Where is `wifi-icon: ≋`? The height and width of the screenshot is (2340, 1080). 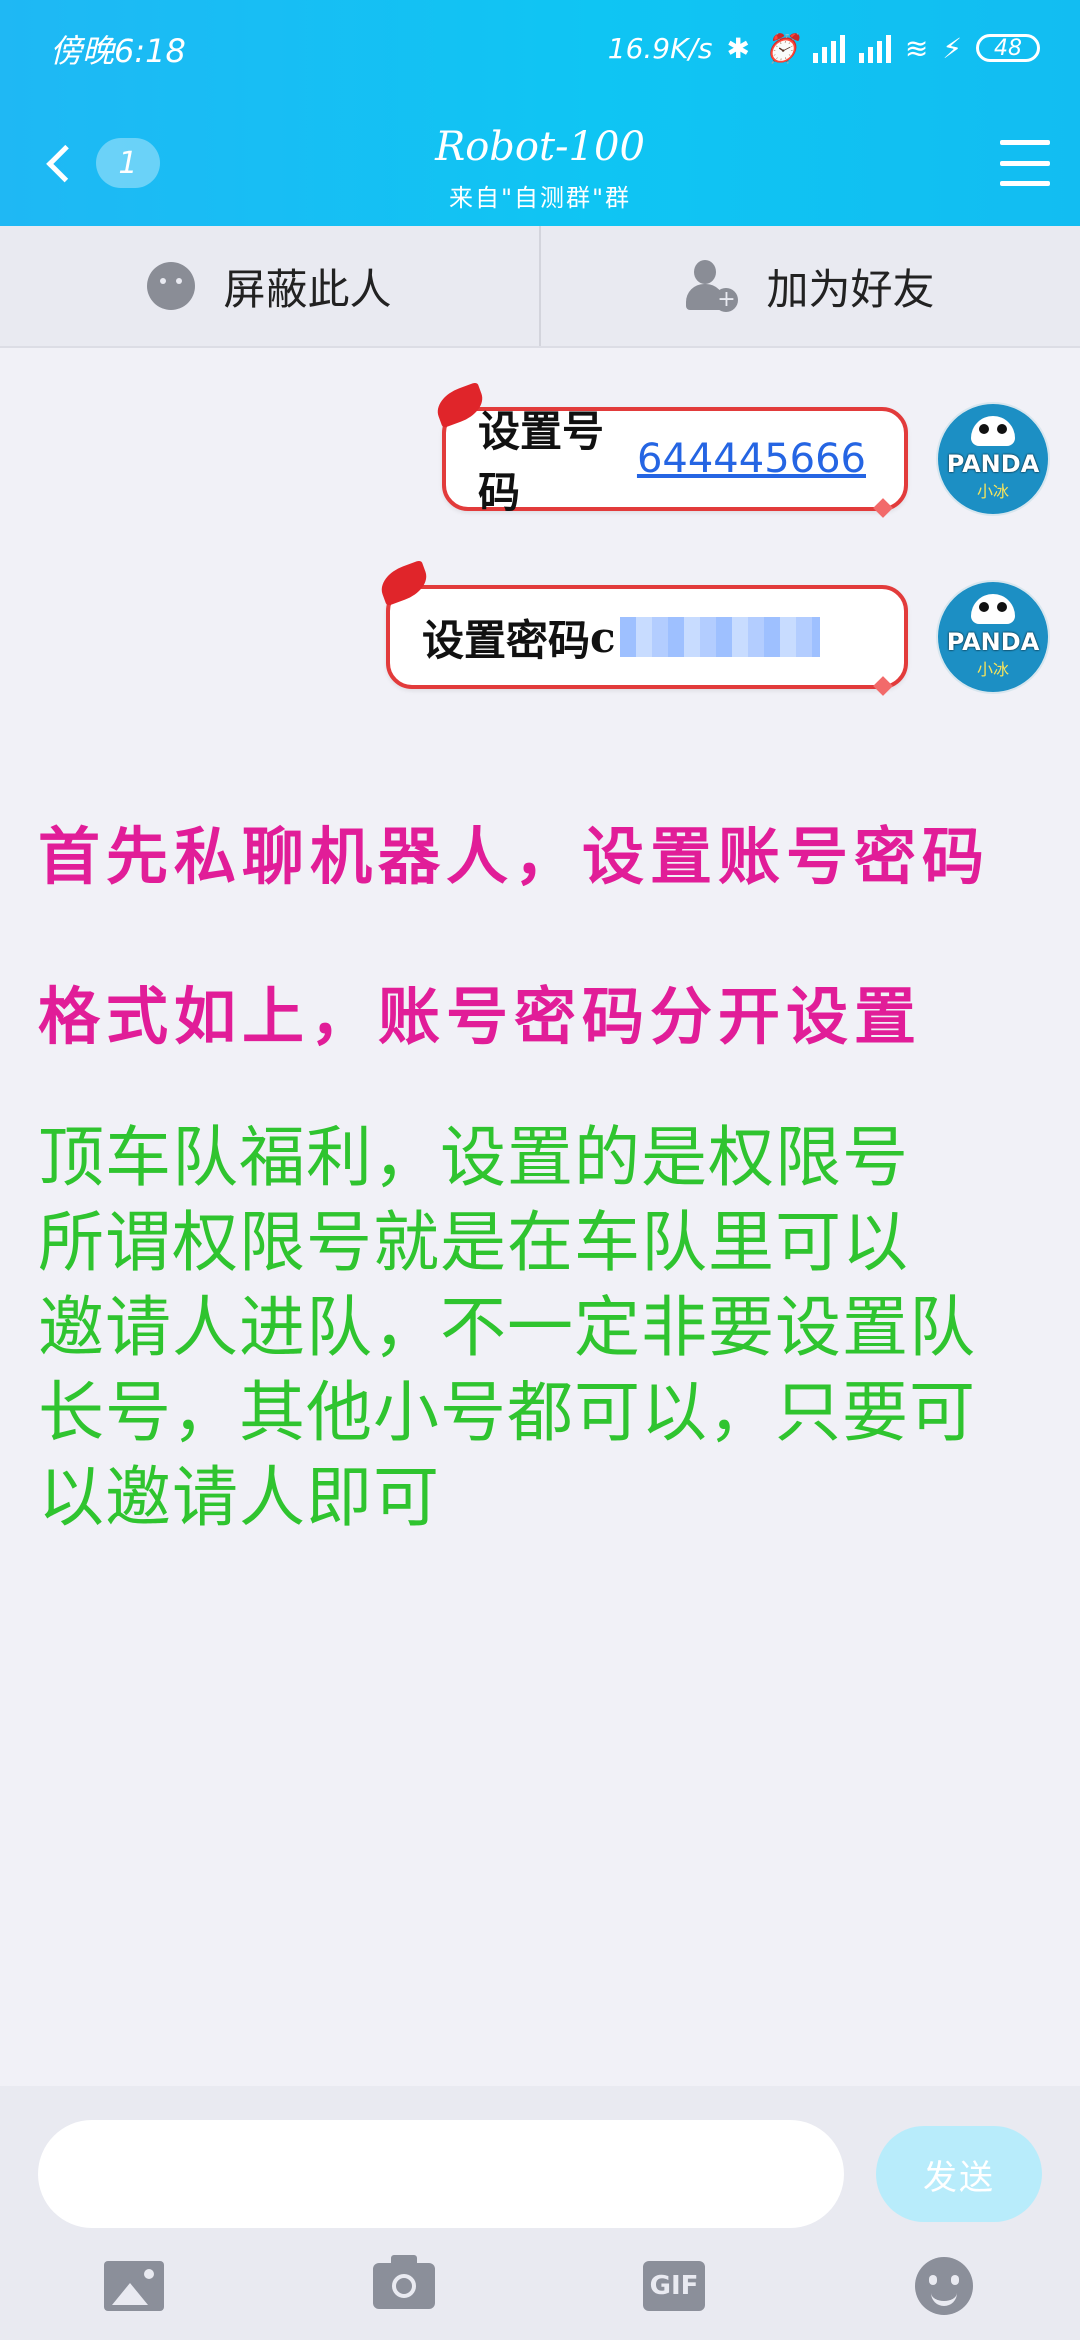
wifi-icon: ≋ is located at coordinates (916, 48).